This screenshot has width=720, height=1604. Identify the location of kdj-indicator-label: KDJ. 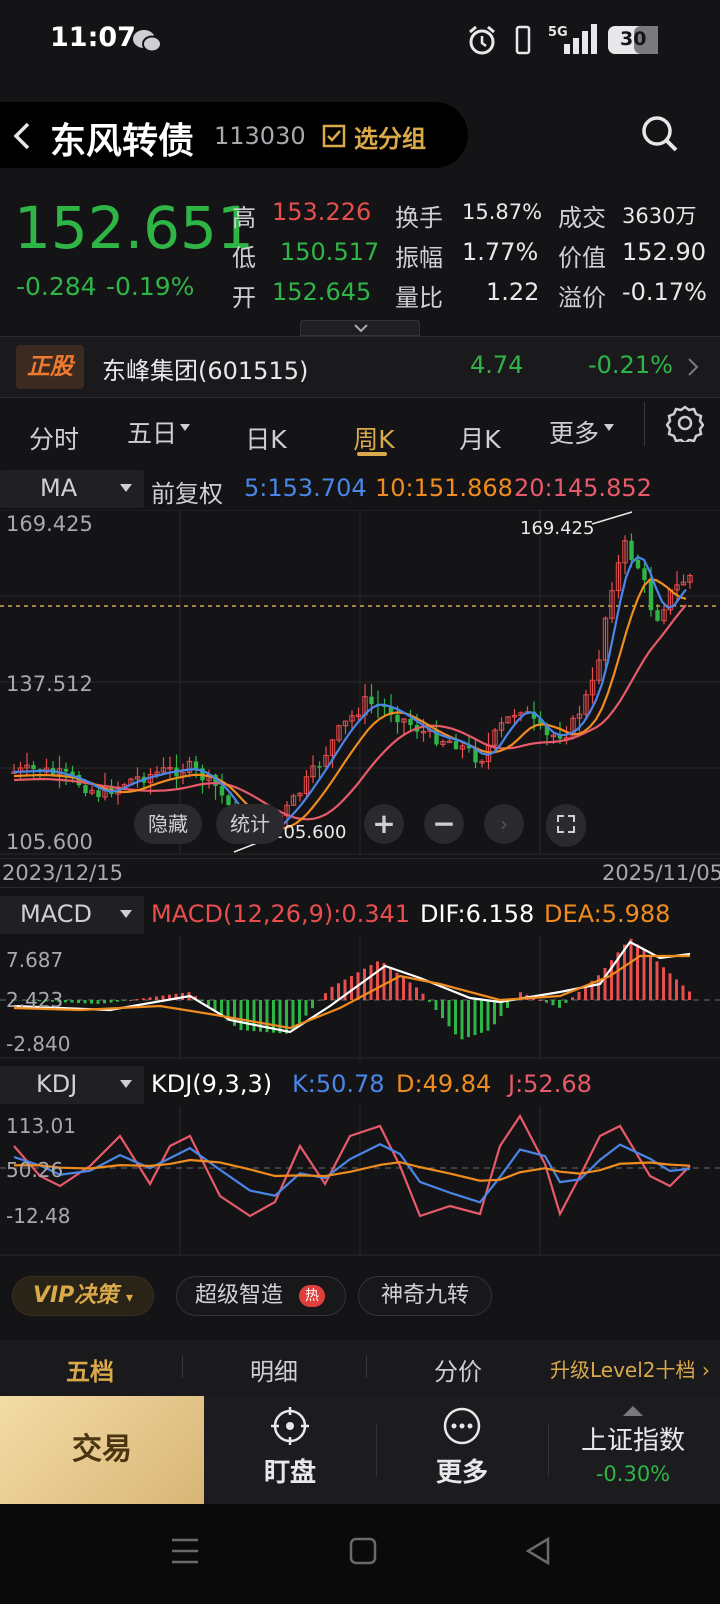
(57, 1084).